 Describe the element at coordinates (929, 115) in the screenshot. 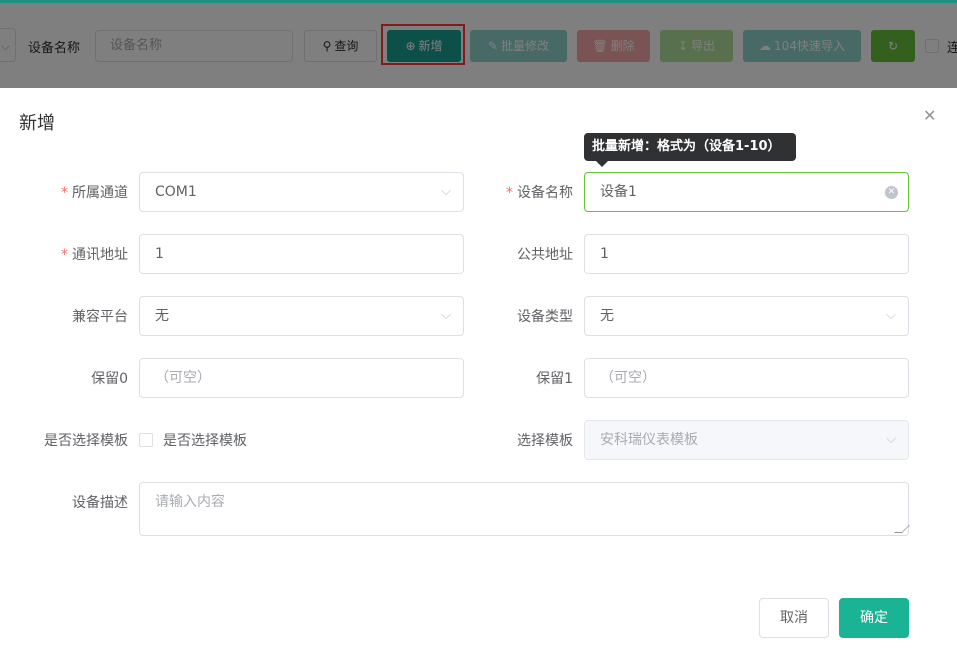

I see `close-icon: ✕` at that location.